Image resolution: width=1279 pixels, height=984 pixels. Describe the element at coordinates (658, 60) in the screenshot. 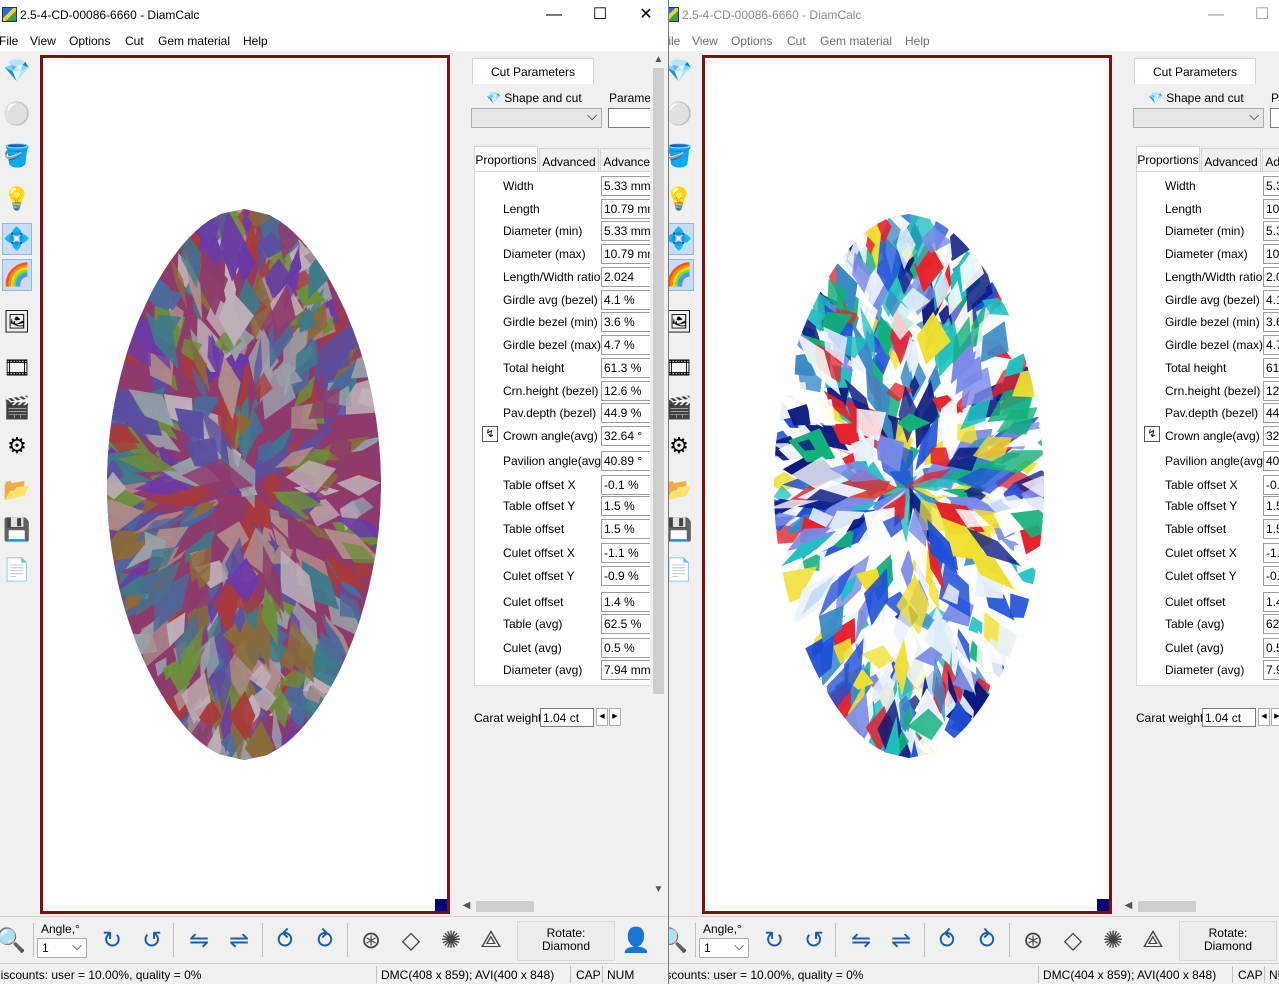

I see `scroll-up-arrow: ▲` at that location.